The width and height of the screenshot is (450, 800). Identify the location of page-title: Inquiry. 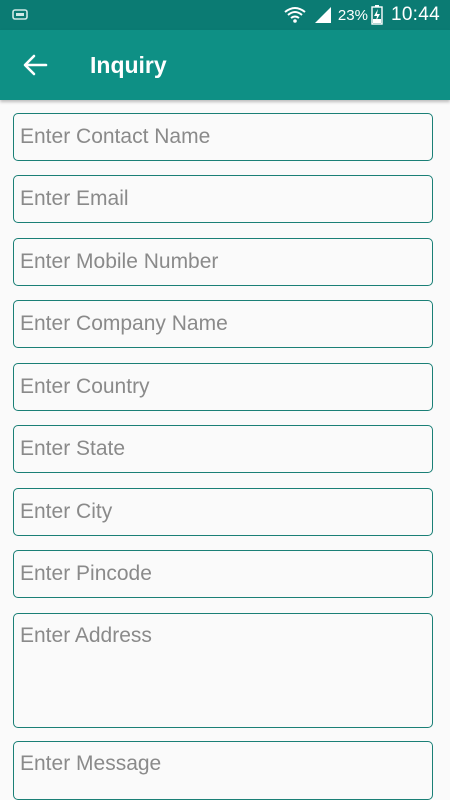
(128, 65).